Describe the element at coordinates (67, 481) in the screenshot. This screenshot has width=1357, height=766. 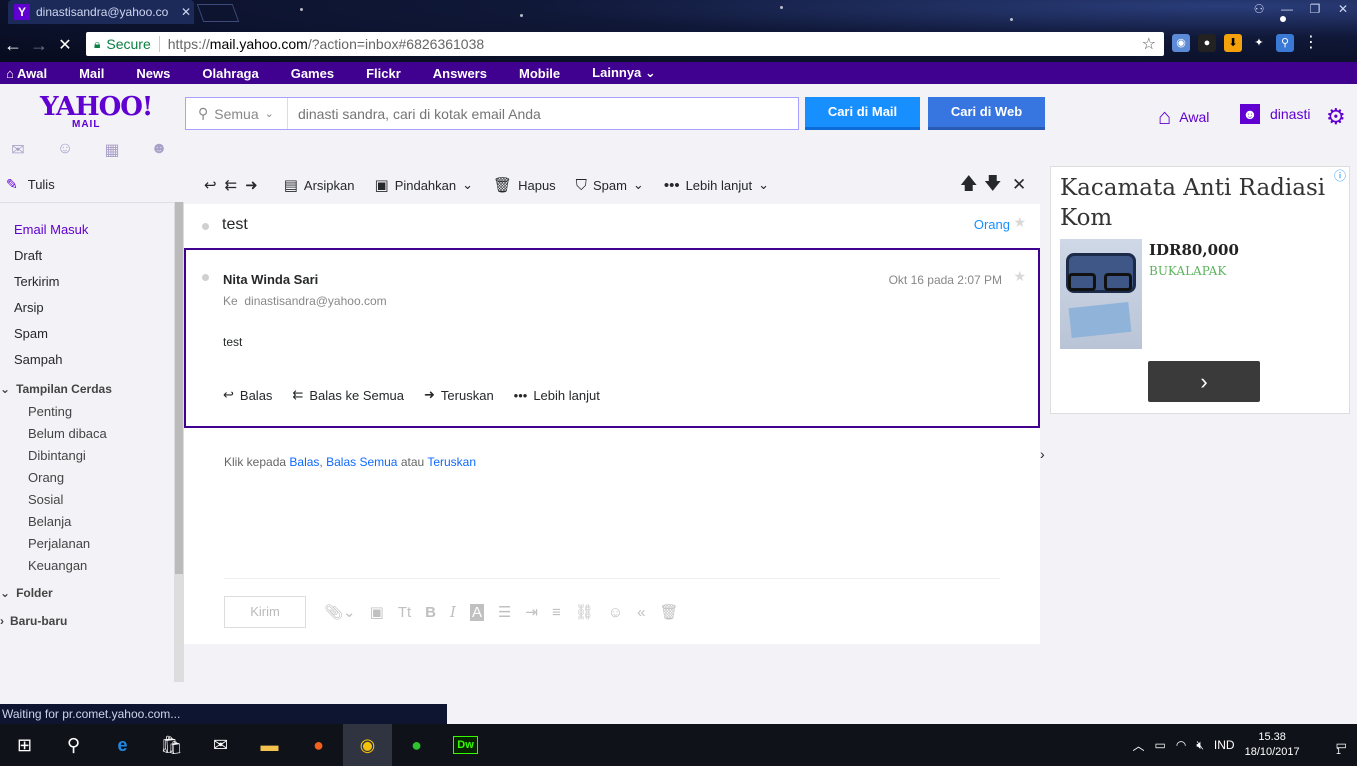
I see `smart-view-item: Orang` at that location.